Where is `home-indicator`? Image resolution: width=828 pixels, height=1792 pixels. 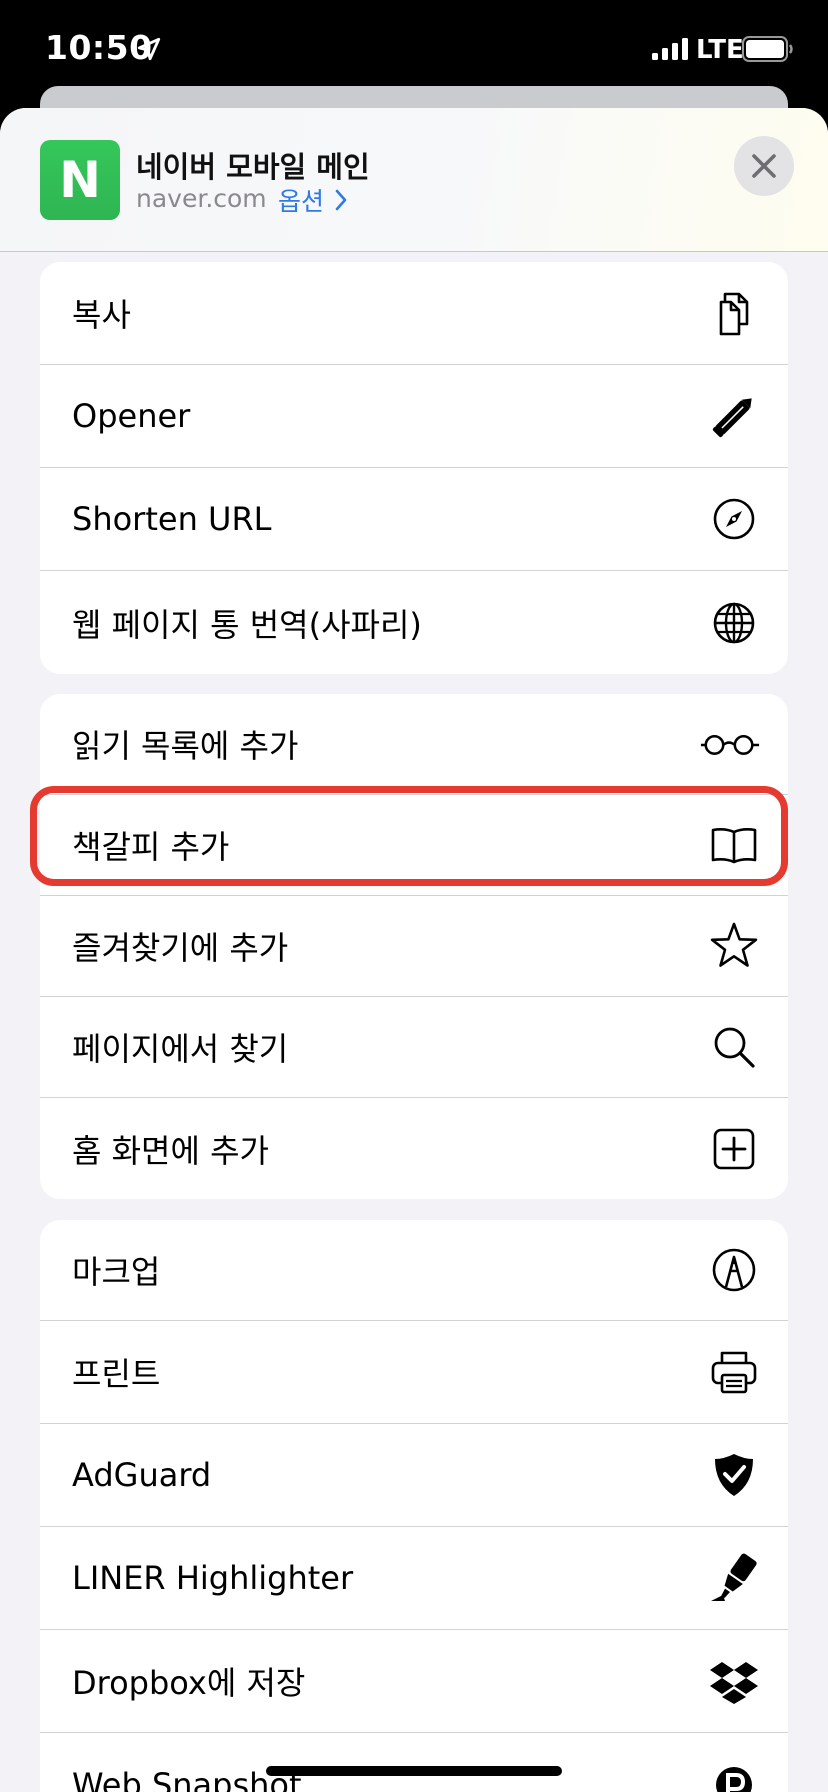
home-indicator is located at coordinates (414, 1771).